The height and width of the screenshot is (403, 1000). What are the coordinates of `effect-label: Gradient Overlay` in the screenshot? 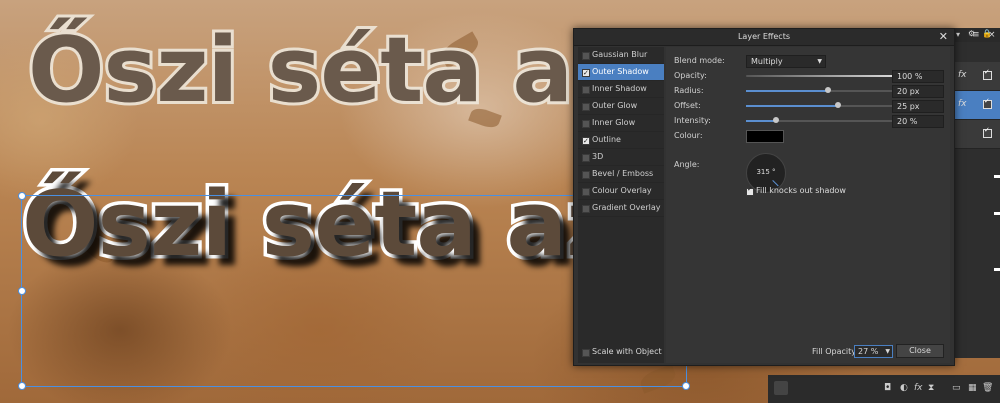 It's located at (626, 207).